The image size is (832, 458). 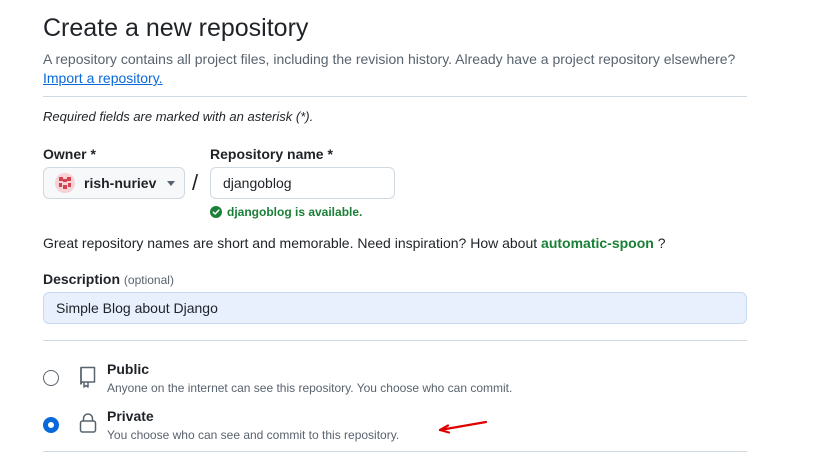 I want to click on owner-name: rish-nuriev, so click(x=120, y=183).